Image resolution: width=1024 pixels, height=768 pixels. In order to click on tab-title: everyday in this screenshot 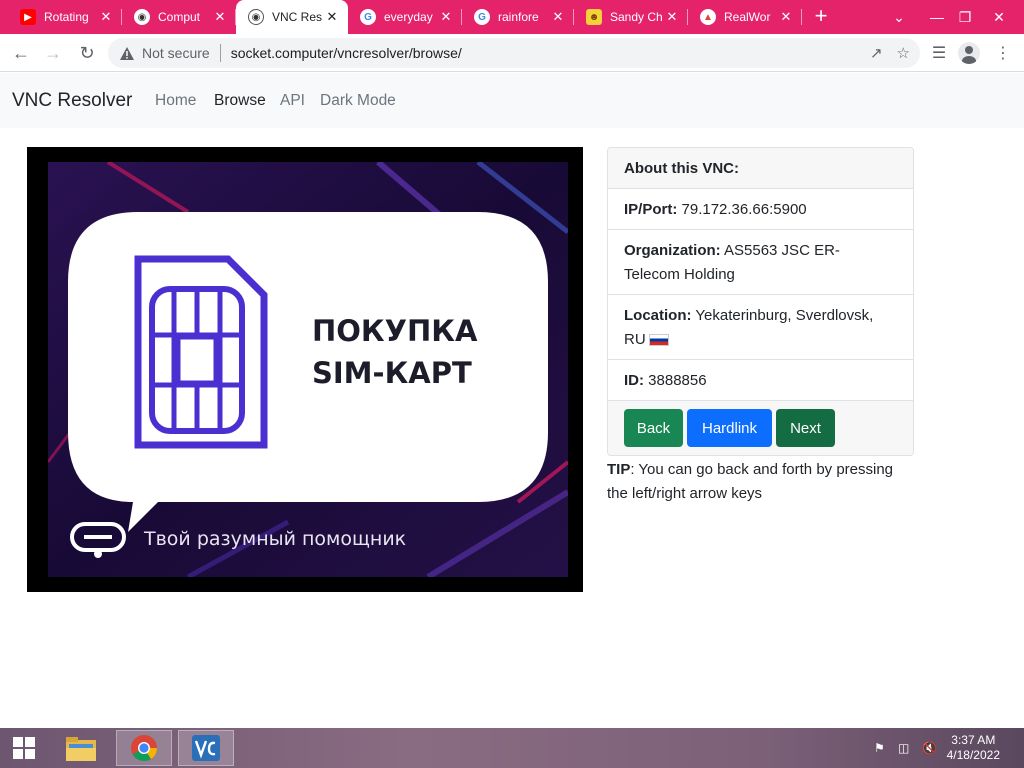, I will do `click(408, 17)`.